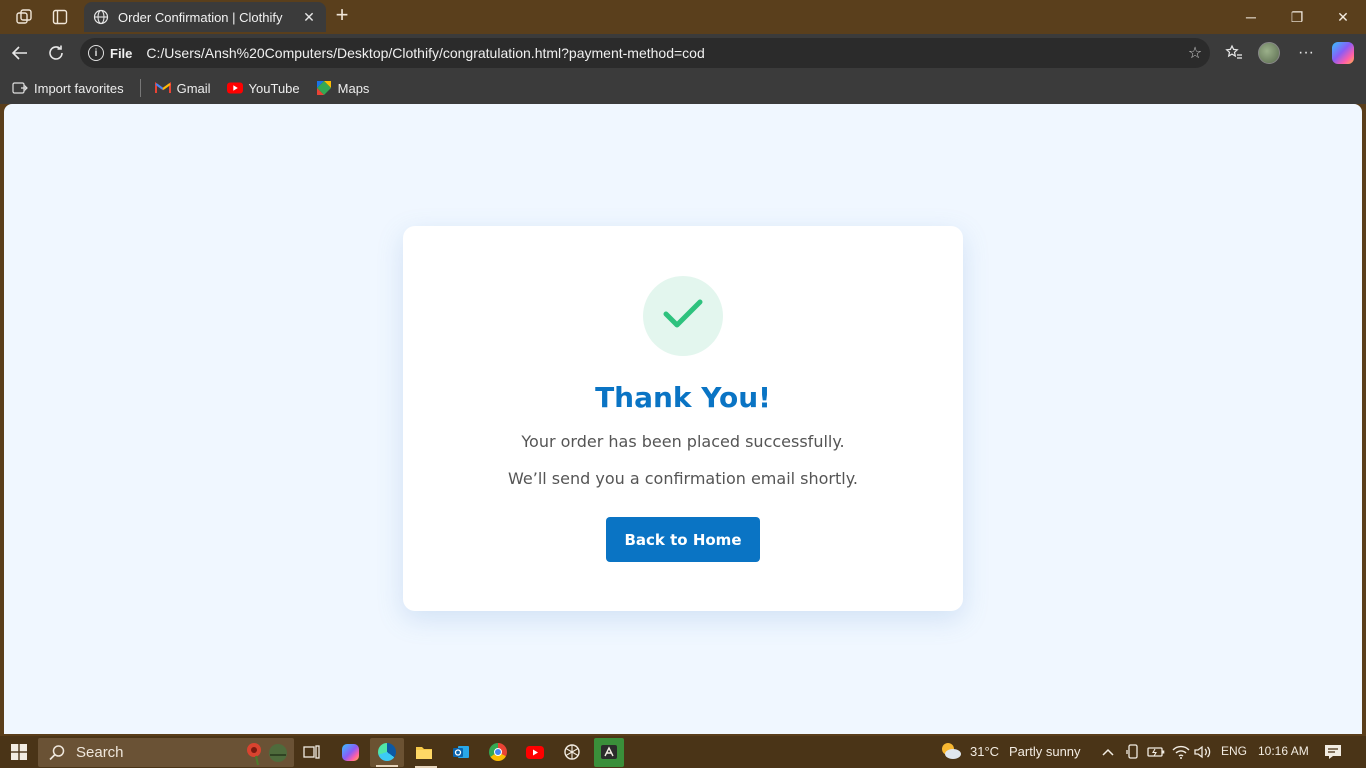 This screenshot has width=1366, height=768. What do you see at coordinates (140, 88) in the screenshot?
I see `bookmark-divider` at bounding box center [140, 88].